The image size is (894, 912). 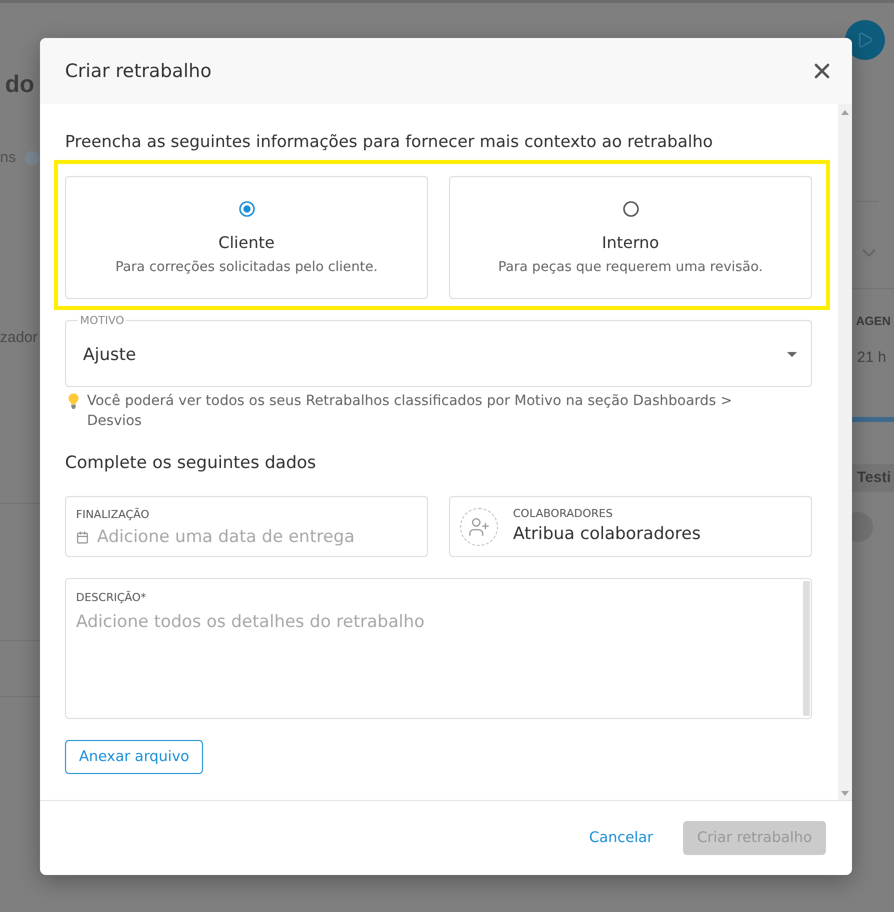 I want to click on option-card: Interno Para peças que requerem uma revisão., so click(x=630, y=237).